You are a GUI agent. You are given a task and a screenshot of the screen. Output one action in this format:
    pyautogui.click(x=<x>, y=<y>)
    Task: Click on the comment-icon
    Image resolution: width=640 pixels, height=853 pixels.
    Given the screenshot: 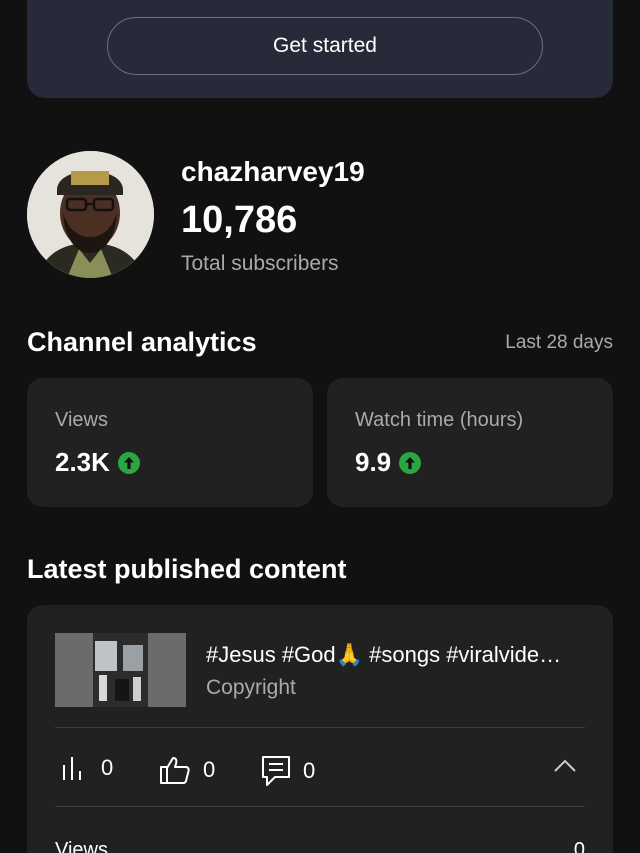 What is the action you would take?
    pyautogui.click(x=276, y=771)
    